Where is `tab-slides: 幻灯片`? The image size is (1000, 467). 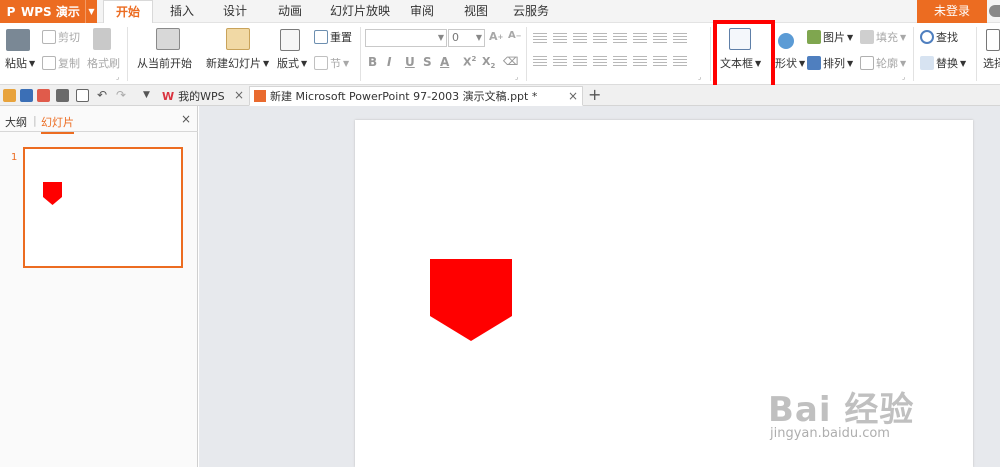
tab-slides: 幻灯片 is located at coordinates (57, 124).